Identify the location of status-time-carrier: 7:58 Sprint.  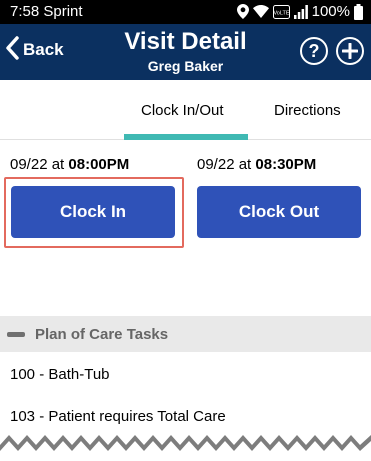
(46, 11).